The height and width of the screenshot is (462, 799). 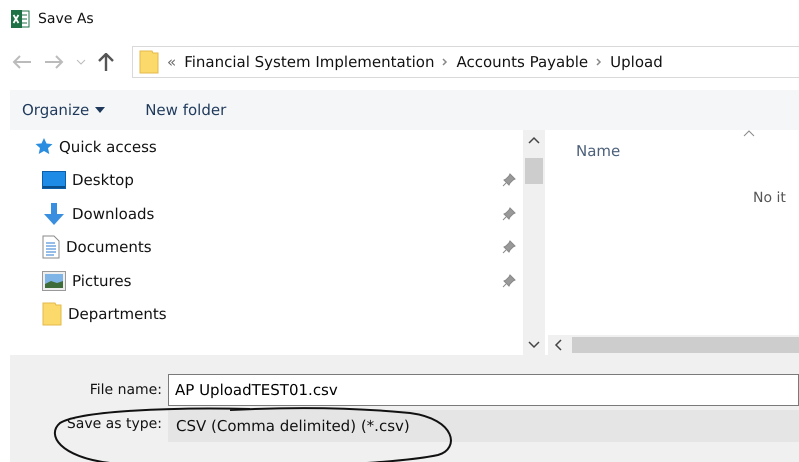 I want to click on nav-item: Departments, so click(x=261, y=314).